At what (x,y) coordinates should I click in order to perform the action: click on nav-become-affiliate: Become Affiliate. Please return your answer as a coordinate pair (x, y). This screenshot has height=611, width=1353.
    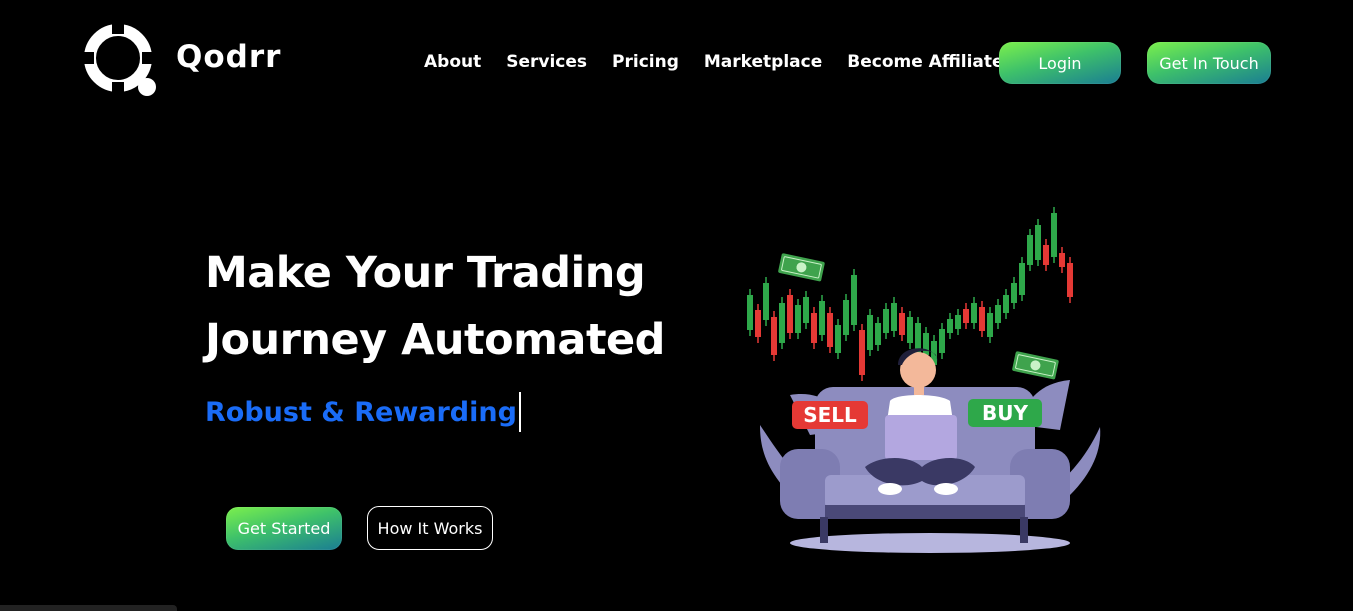
    Looking at the image, I should click on (925, 62).